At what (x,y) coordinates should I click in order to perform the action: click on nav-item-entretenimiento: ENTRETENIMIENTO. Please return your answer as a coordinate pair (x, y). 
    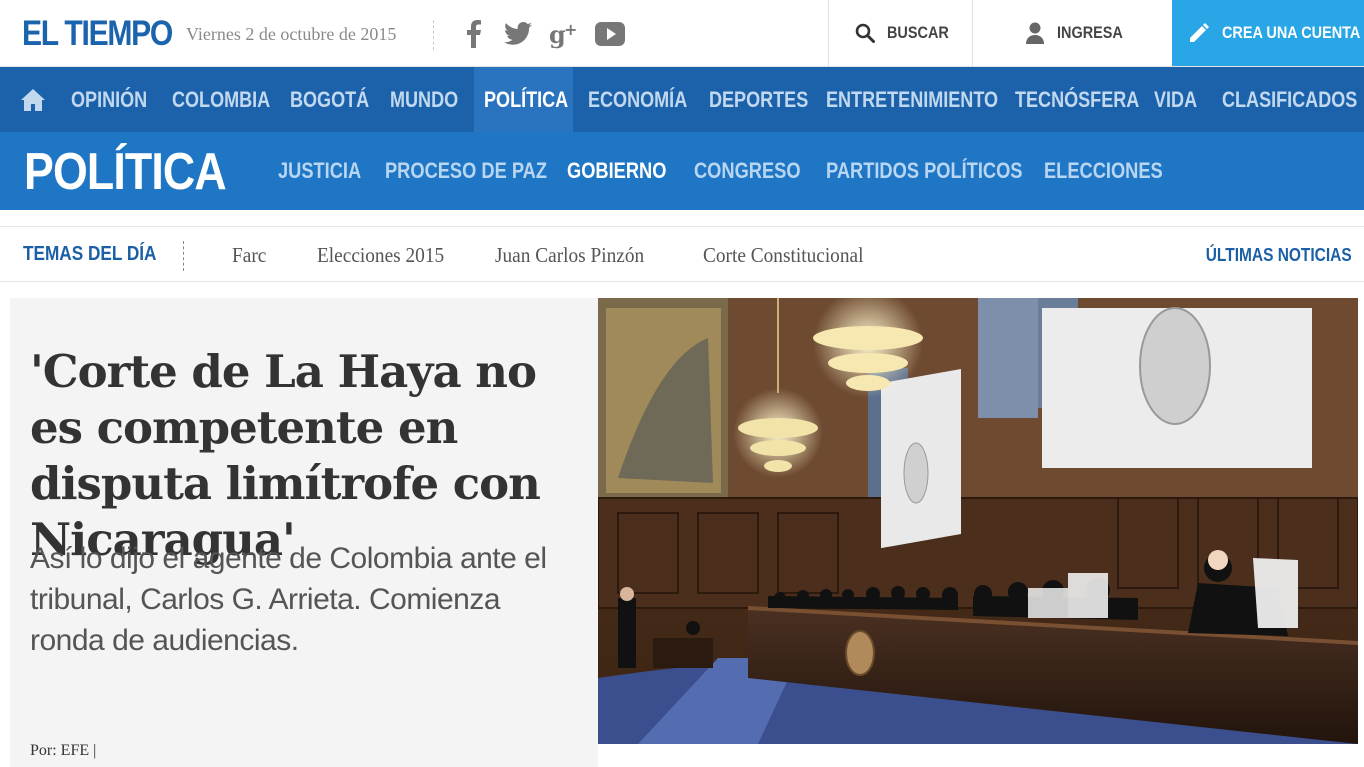
    Looking at the image, I should click on (912, 99).